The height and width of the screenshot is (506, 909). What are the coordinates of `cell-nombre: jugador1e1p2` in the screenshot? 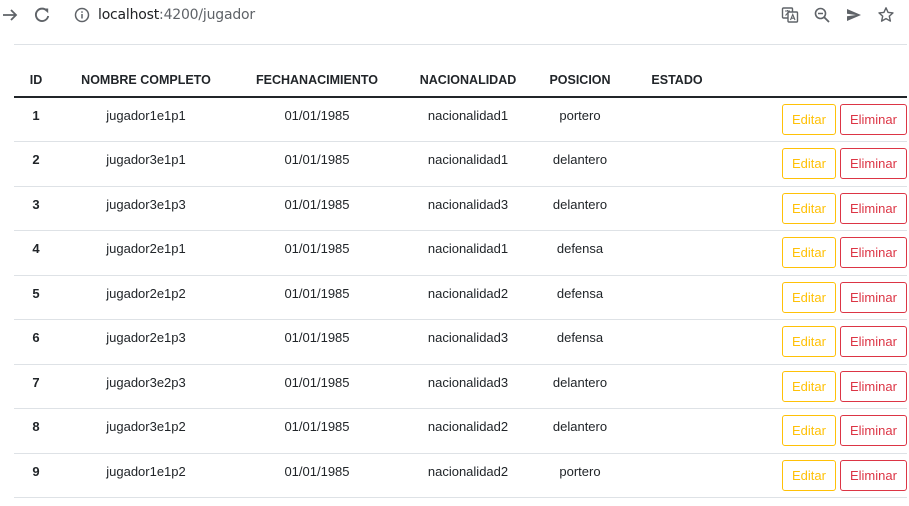 It's located at (146, 475).